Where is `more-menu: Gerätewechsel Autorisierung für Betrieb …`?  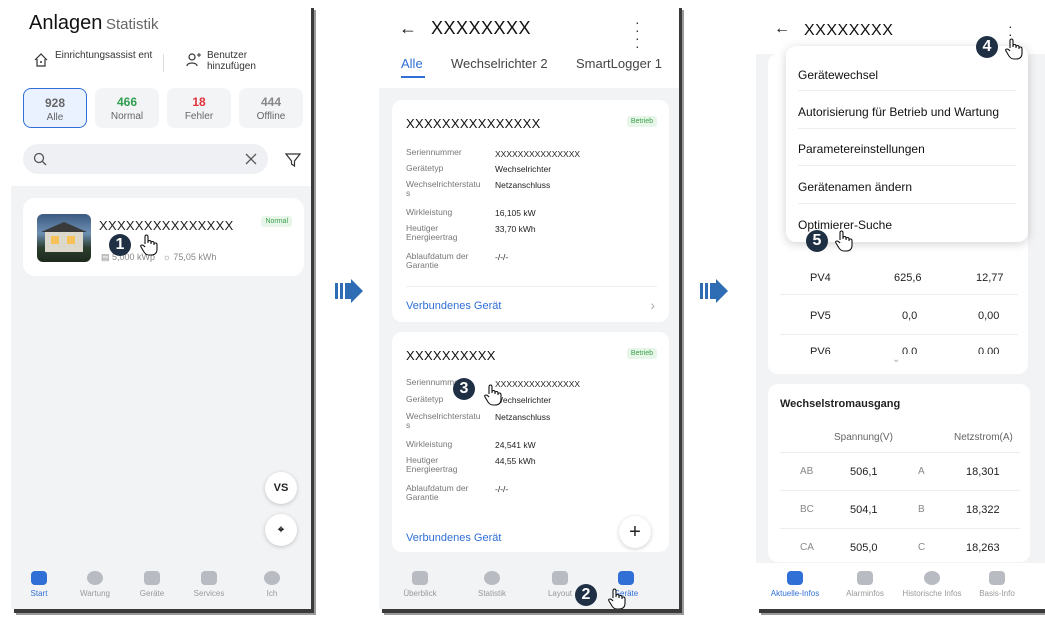 more-menu: Gerätewechsel Autorisierung für Betrieb … is located at coordinates (907, 144).